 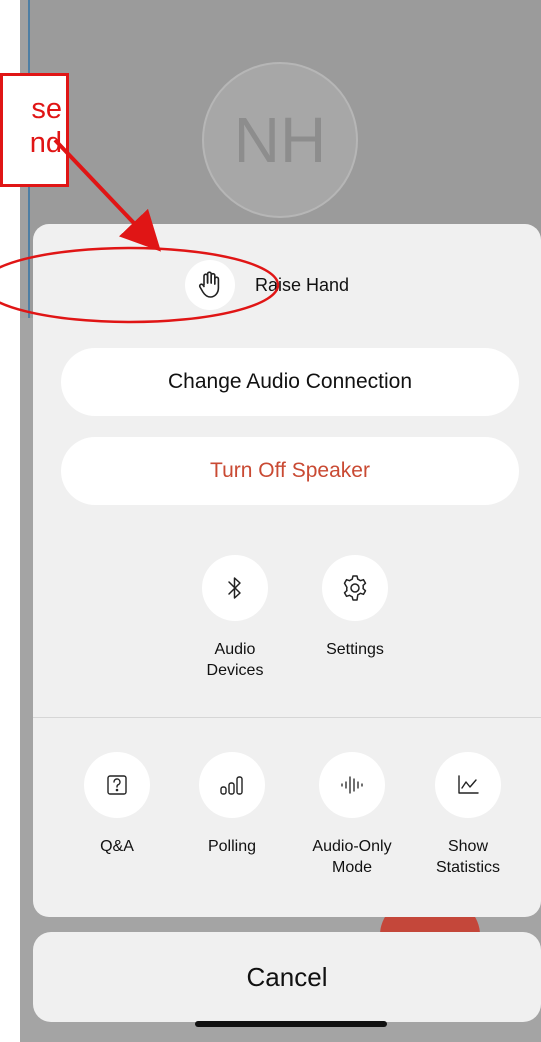 I want to click on show-statistics-button: Show Statistics, so click(x=468, y=815).